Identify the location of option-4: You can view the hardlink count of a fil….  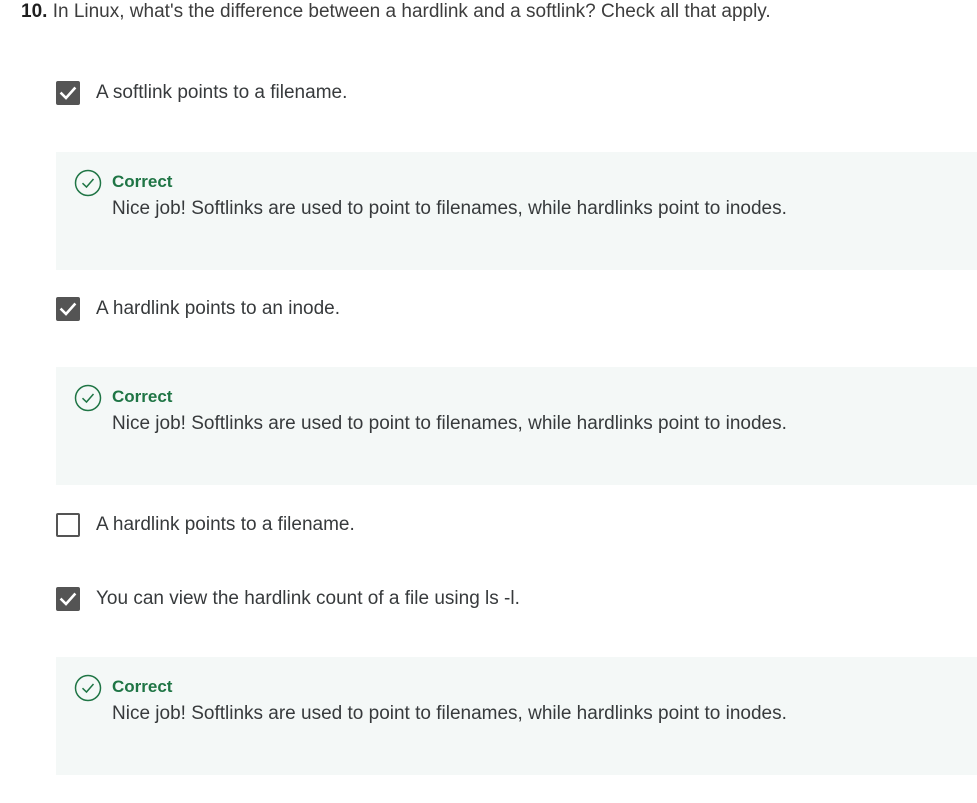
(288, 599).